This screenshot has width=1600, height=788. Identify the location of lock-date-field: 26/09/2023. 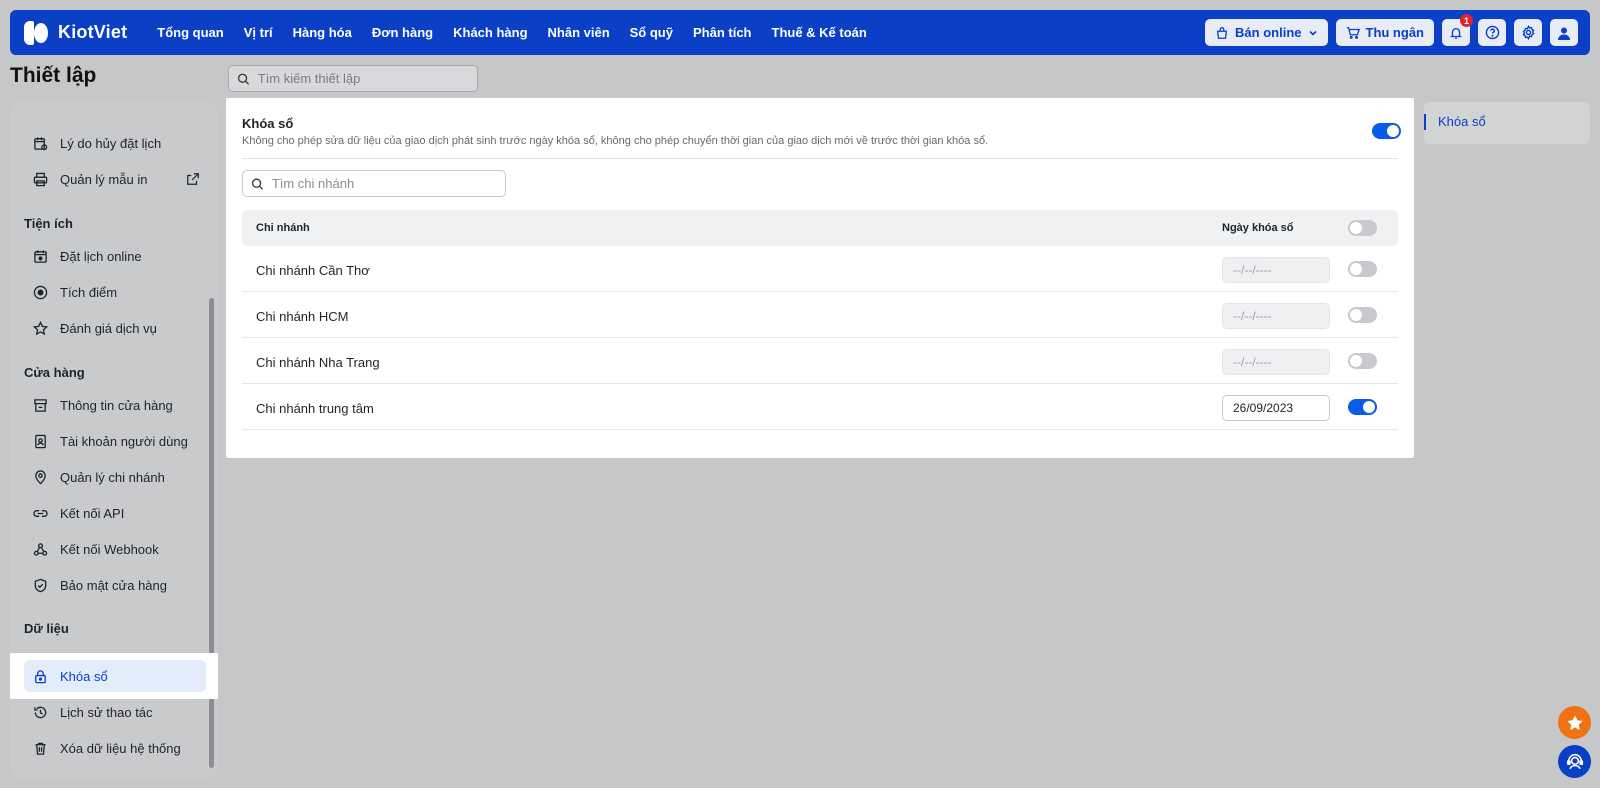
(1276, 408).